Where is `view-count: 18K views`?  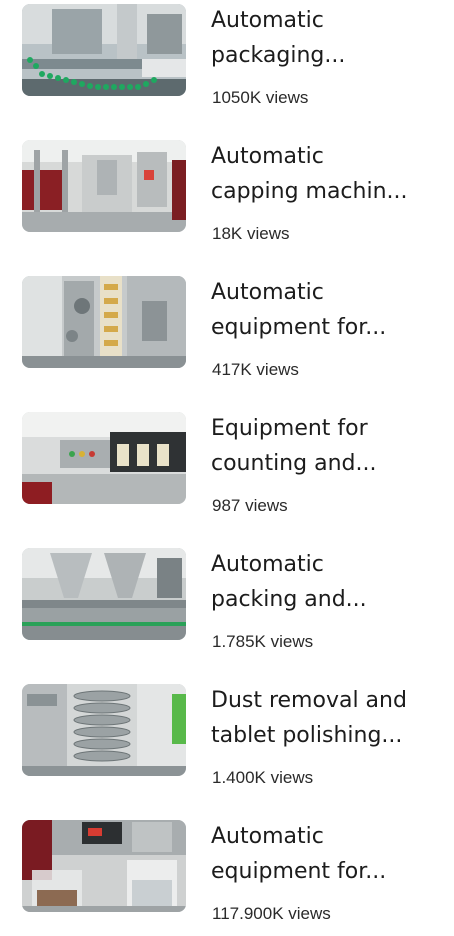 view-count: 18K views is located at coordinates (251, 233).